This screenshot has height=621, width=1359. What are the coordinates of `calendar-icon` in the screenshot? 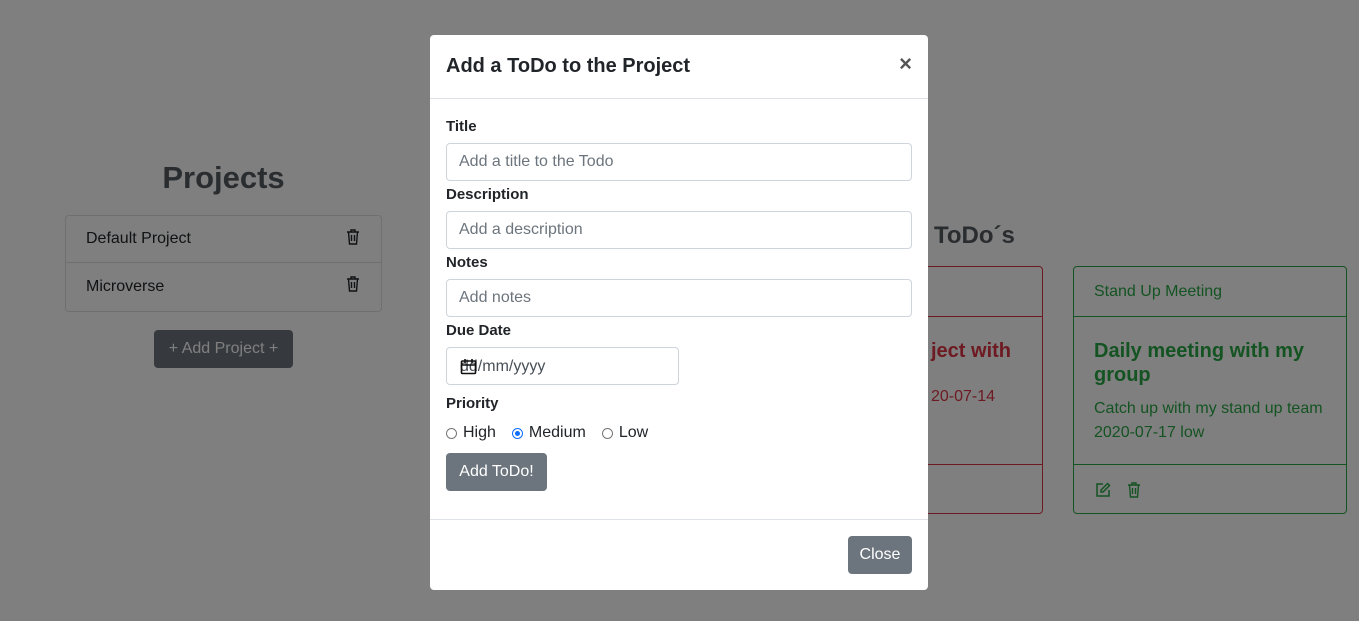 It's located at (561, 369).